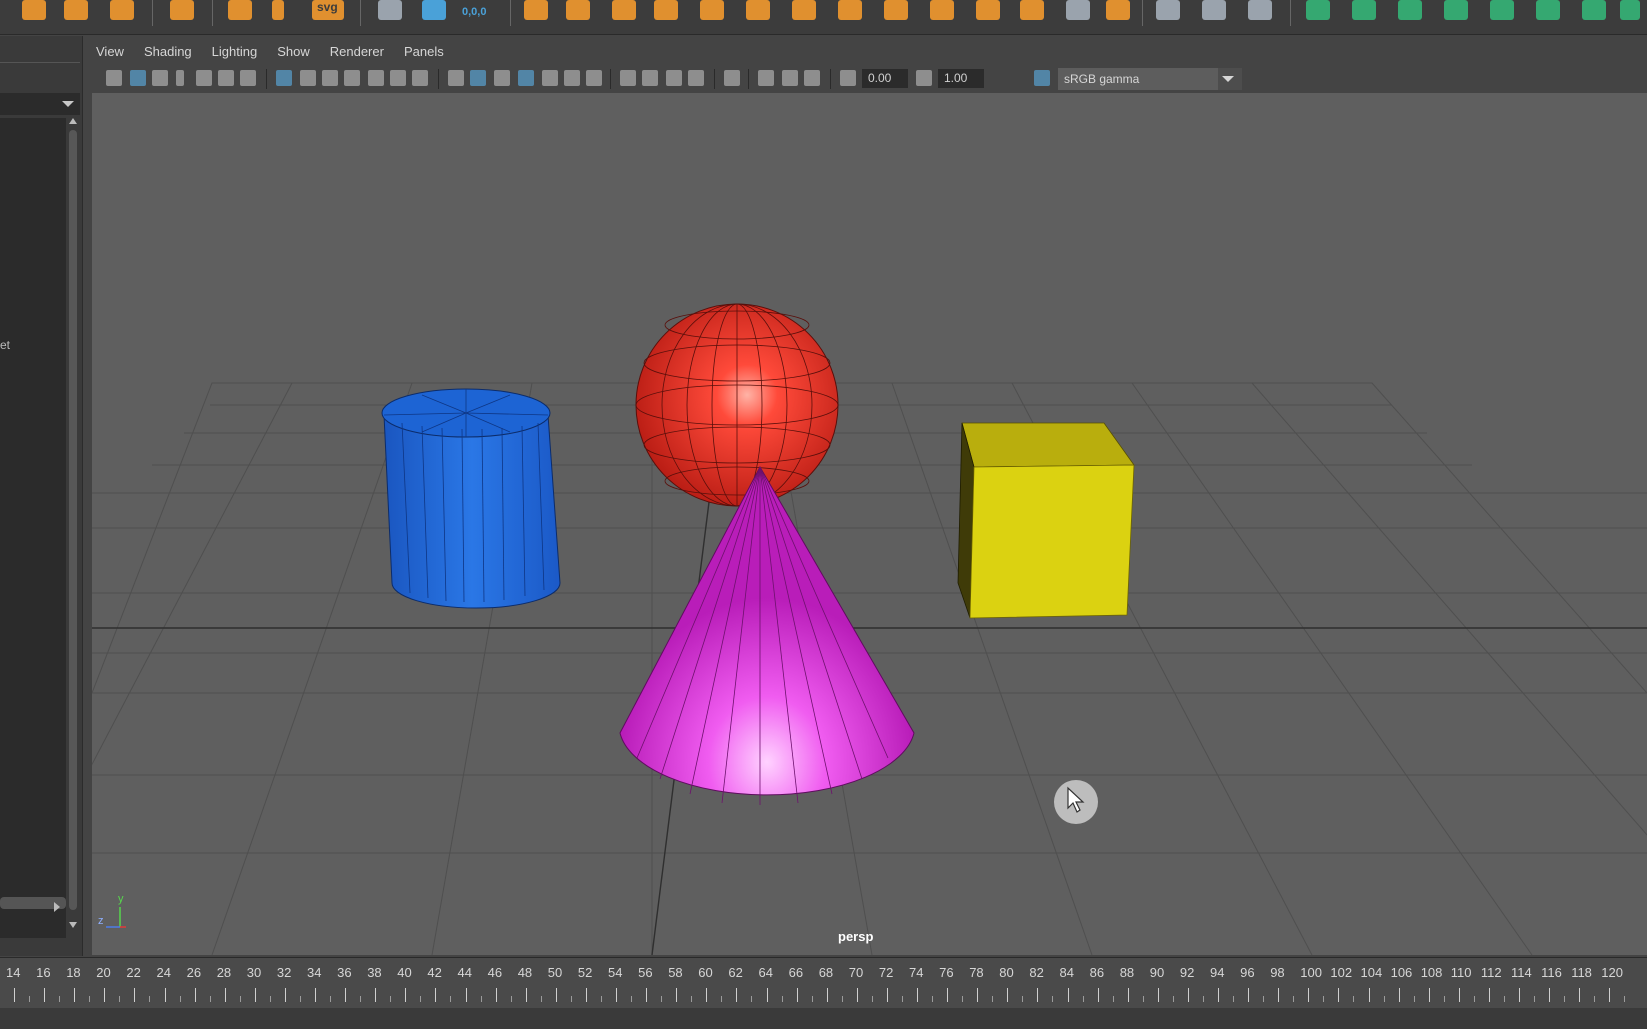 This screenshot has height=1029, width=1647. I want to click on target-weld-icon, so click(1214, 10).